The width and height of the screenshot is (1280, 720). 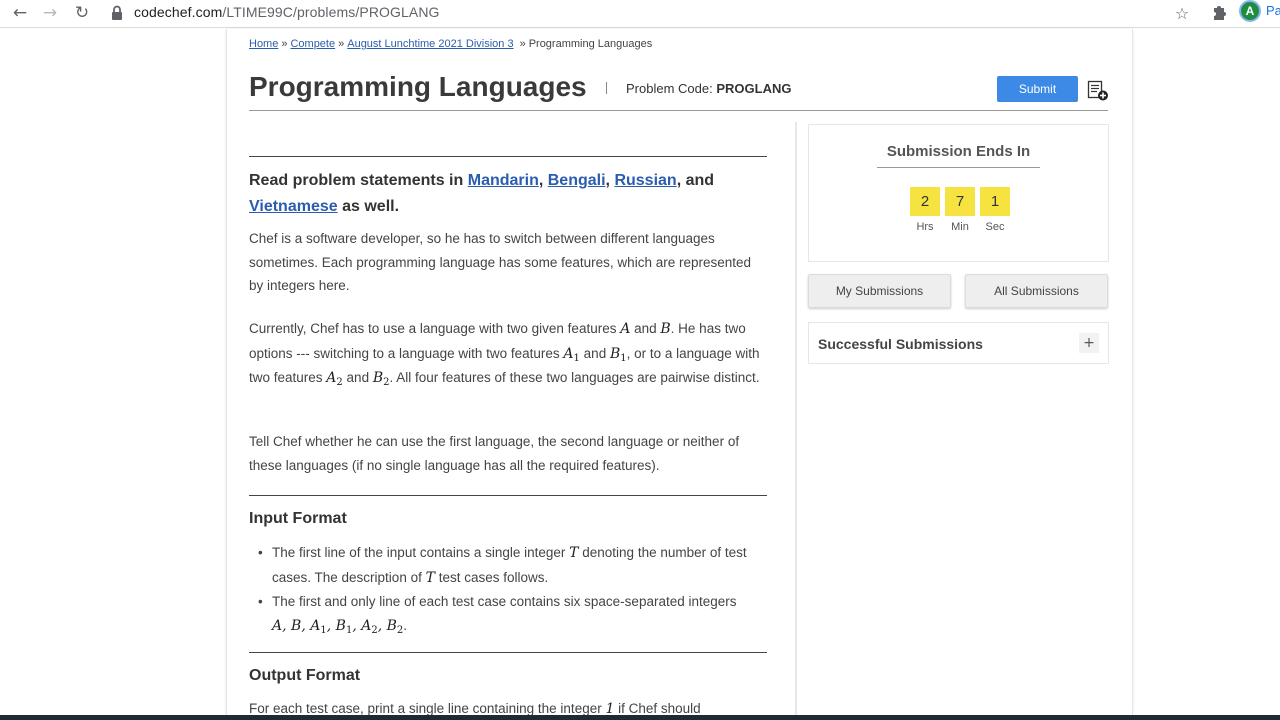 What do you see at coordinates (879, 291) in the screenshot?
I see `my-submissions-button: My Submissions` at bounding box center [879, 291].